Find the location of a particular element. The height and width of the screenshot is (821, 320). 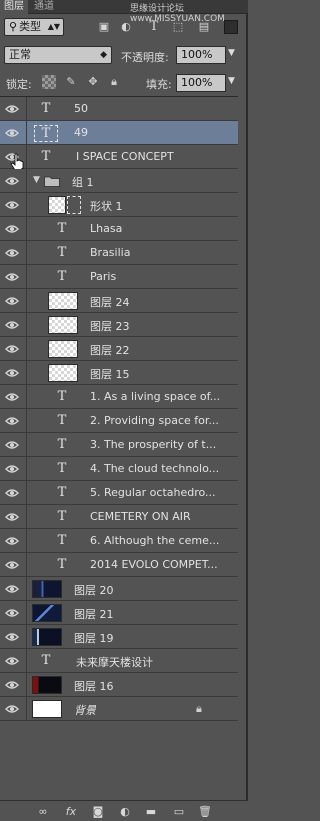

layer-row: 图层 15 is located at coordinates (119, 373).